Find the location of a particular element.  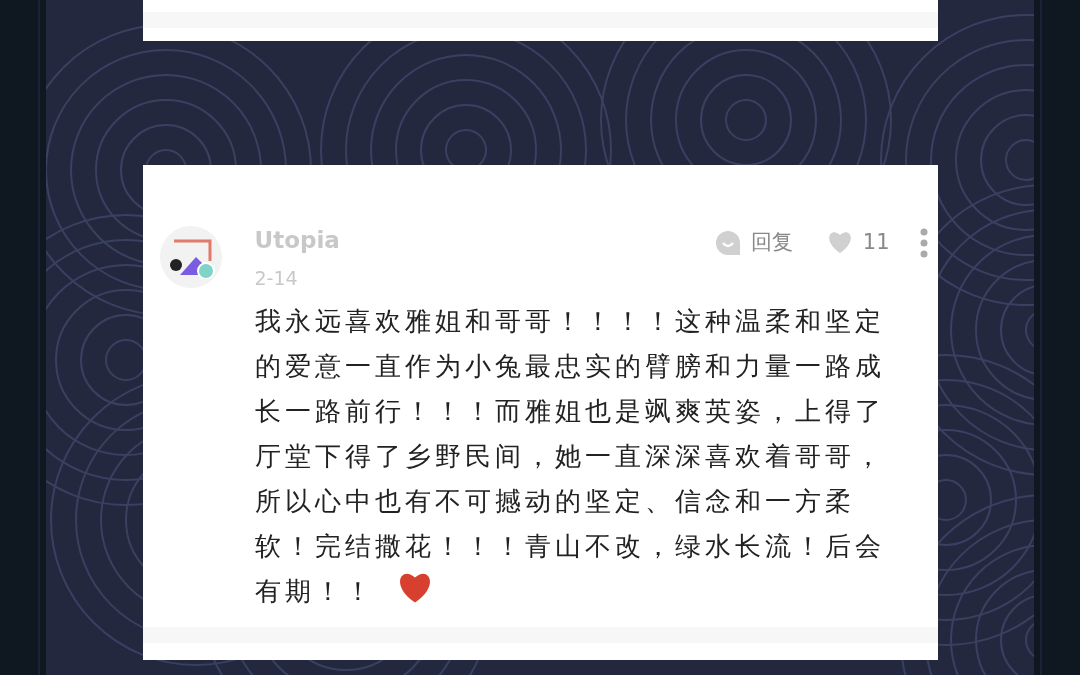

chat-bubble-icon is located at coordinates (727, 242).